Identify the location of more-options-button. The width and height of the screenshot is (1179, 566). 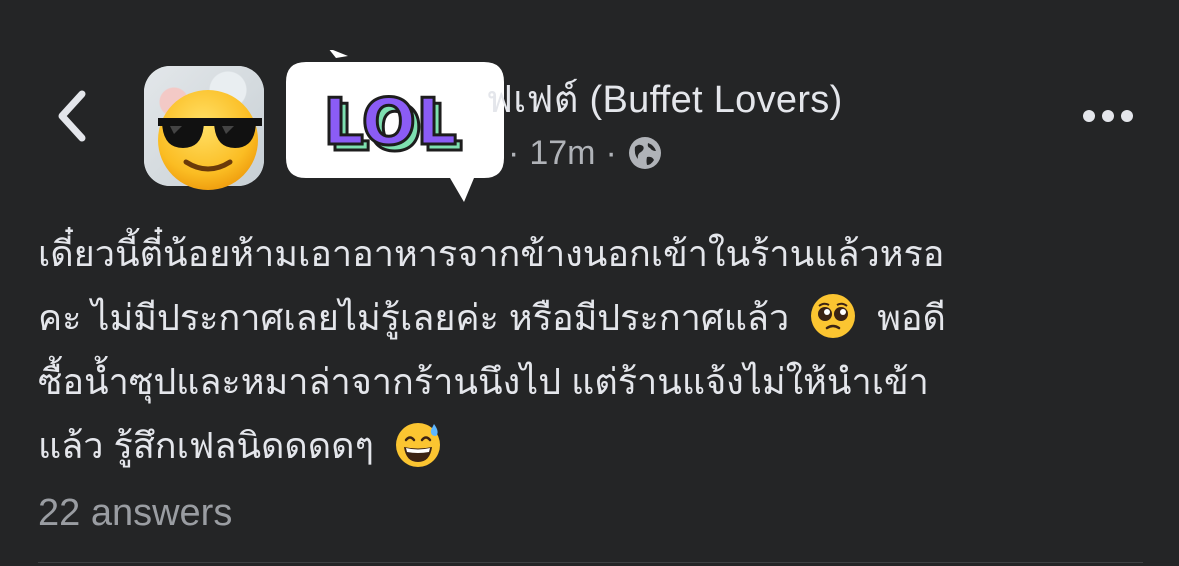
(1108, 116).